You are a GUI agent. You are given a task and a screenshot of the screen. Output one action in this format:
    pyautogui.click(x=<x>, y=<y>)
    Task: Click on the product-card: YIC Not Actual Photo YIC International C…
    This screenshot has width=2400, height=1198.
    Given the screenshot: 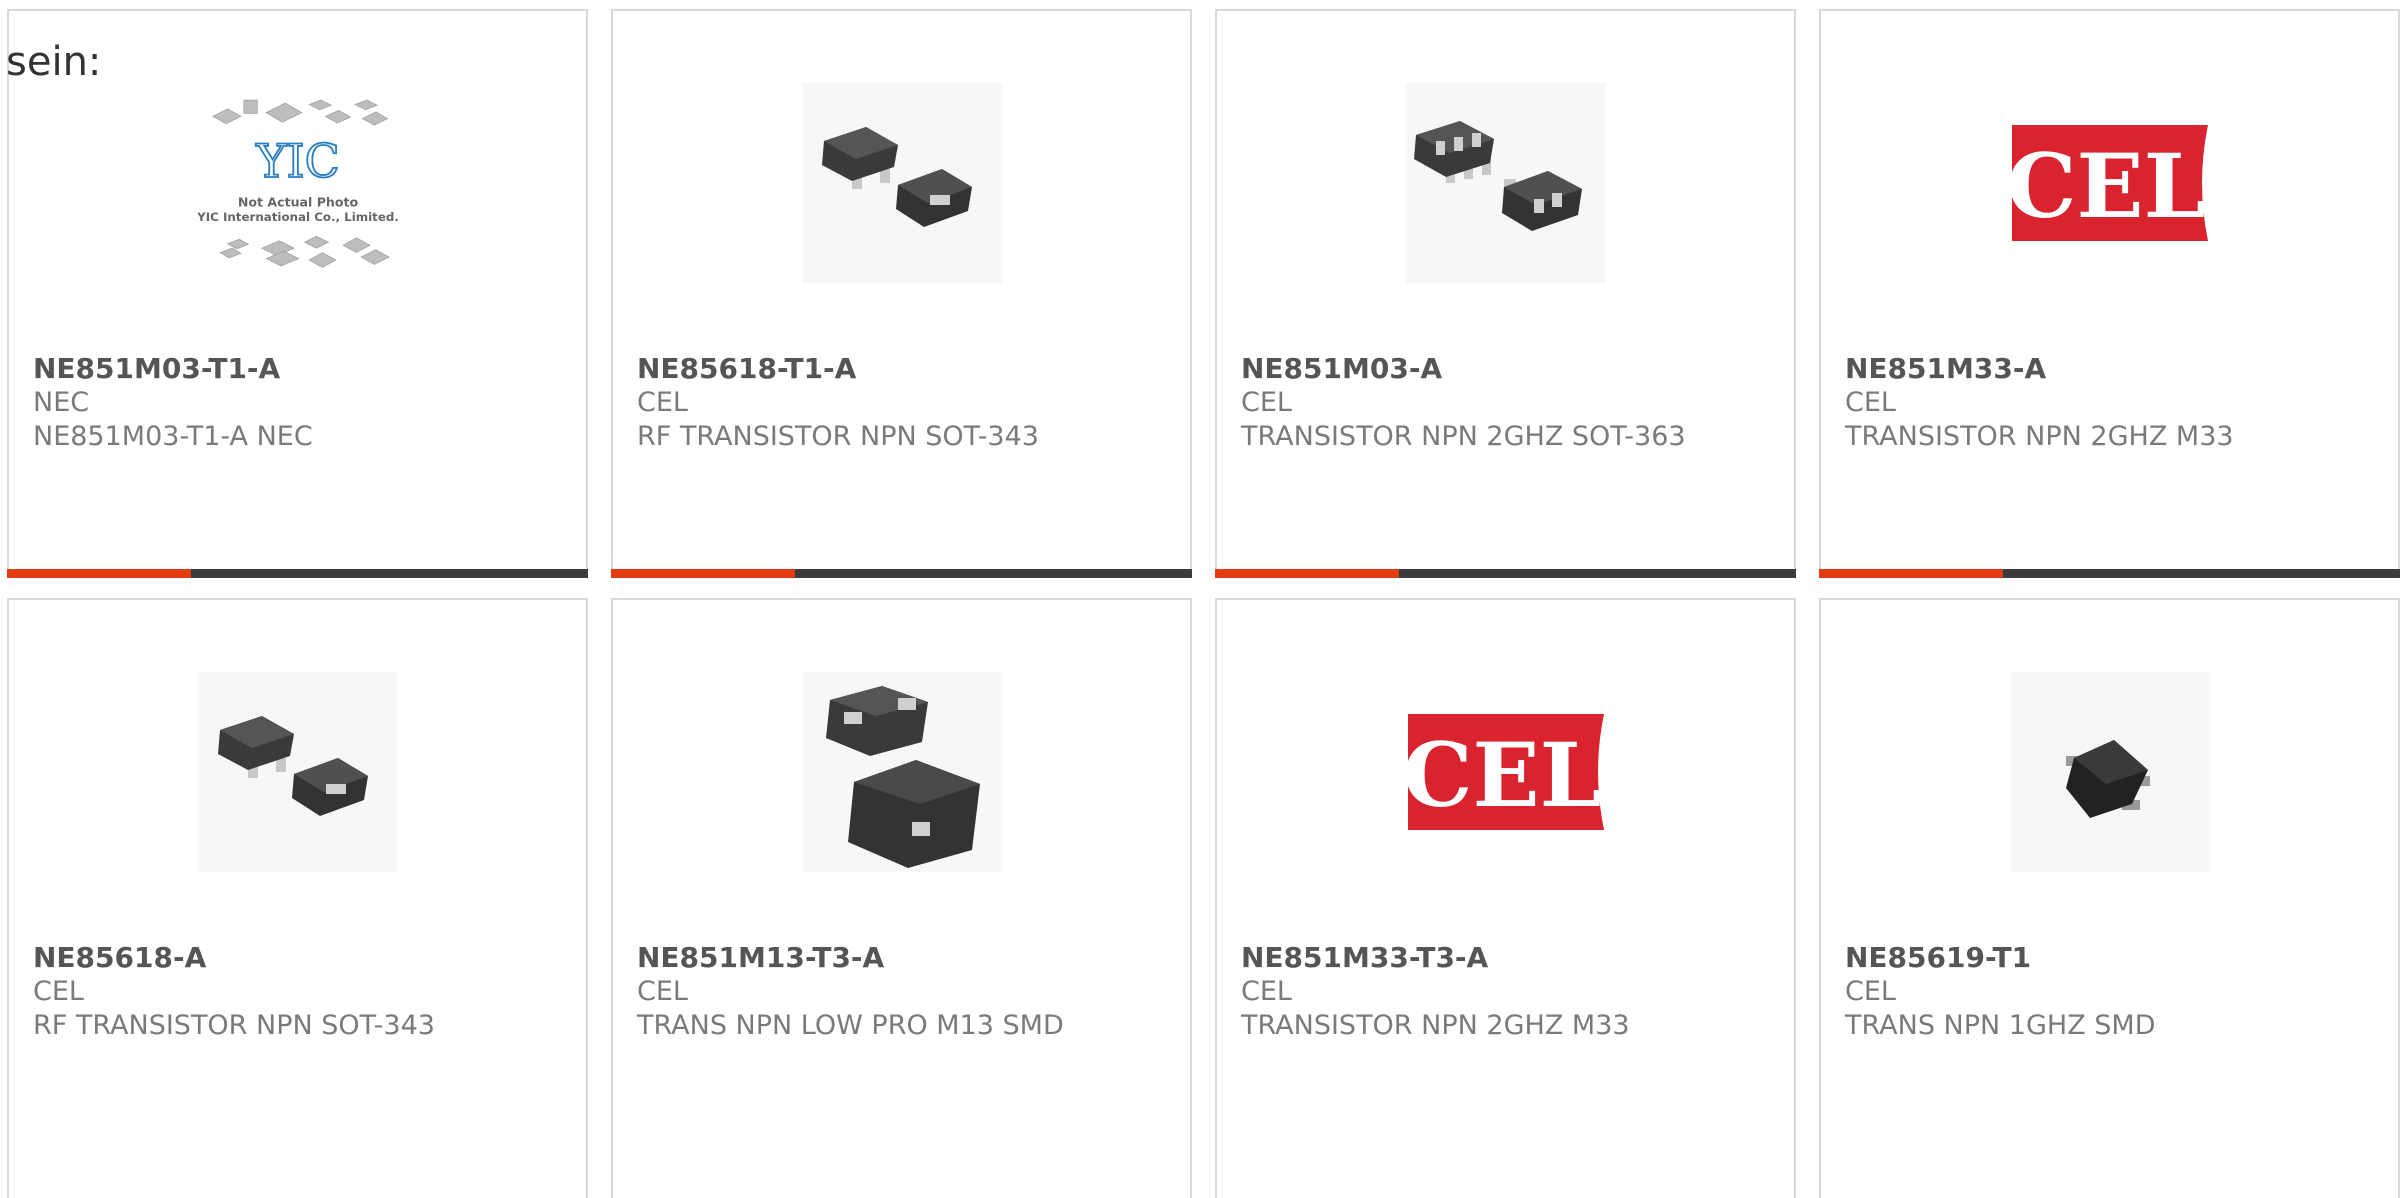 What is the action you would take?
    pyautogui.click(x=297, y=293)
    